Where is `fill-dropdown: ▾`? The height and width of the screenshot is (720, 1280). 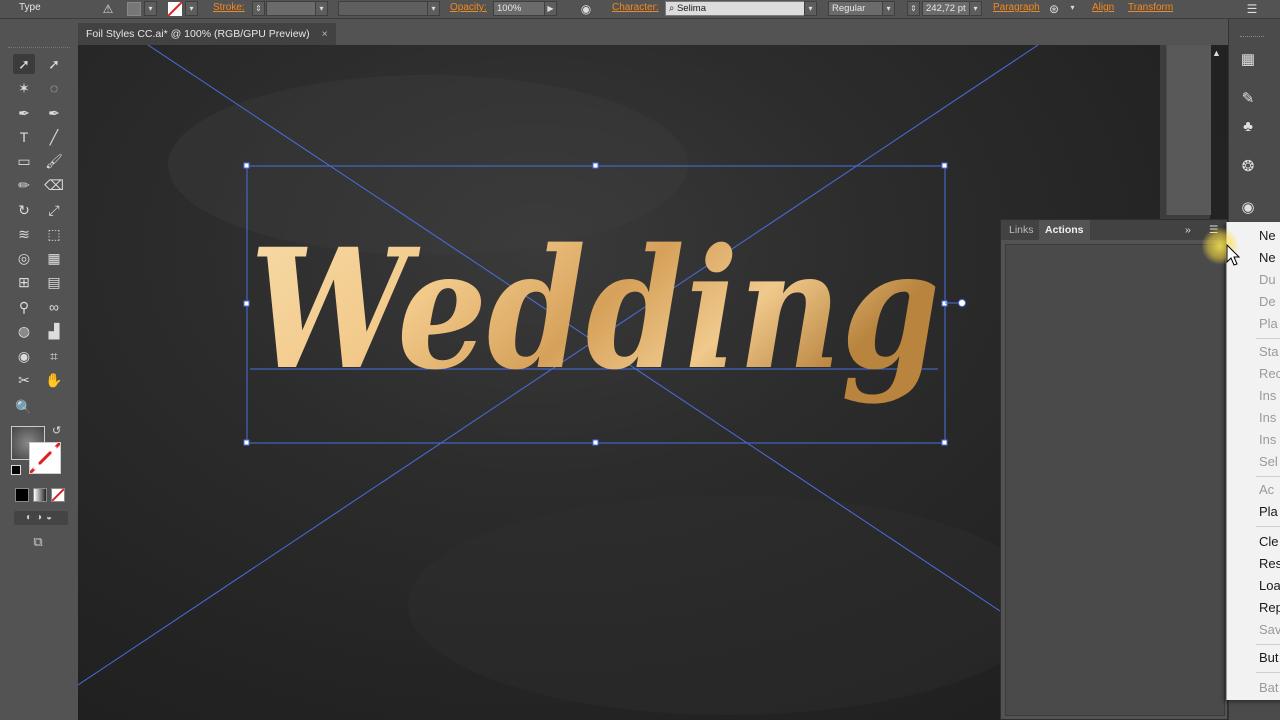
fill-dropdown: ▾ is located at coordinates (150, 8).